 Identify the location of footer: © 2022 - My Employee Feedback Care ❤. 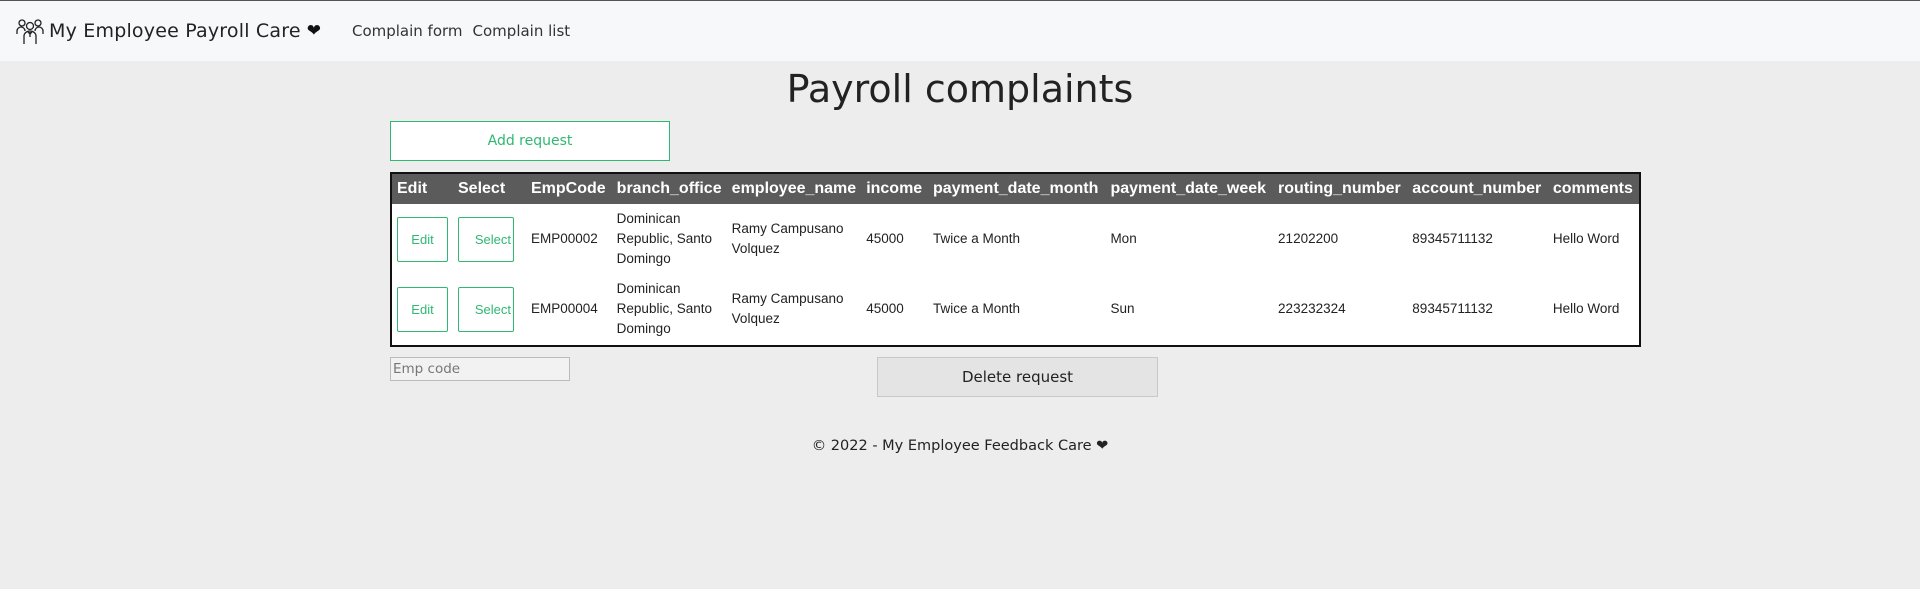
(960, 446).